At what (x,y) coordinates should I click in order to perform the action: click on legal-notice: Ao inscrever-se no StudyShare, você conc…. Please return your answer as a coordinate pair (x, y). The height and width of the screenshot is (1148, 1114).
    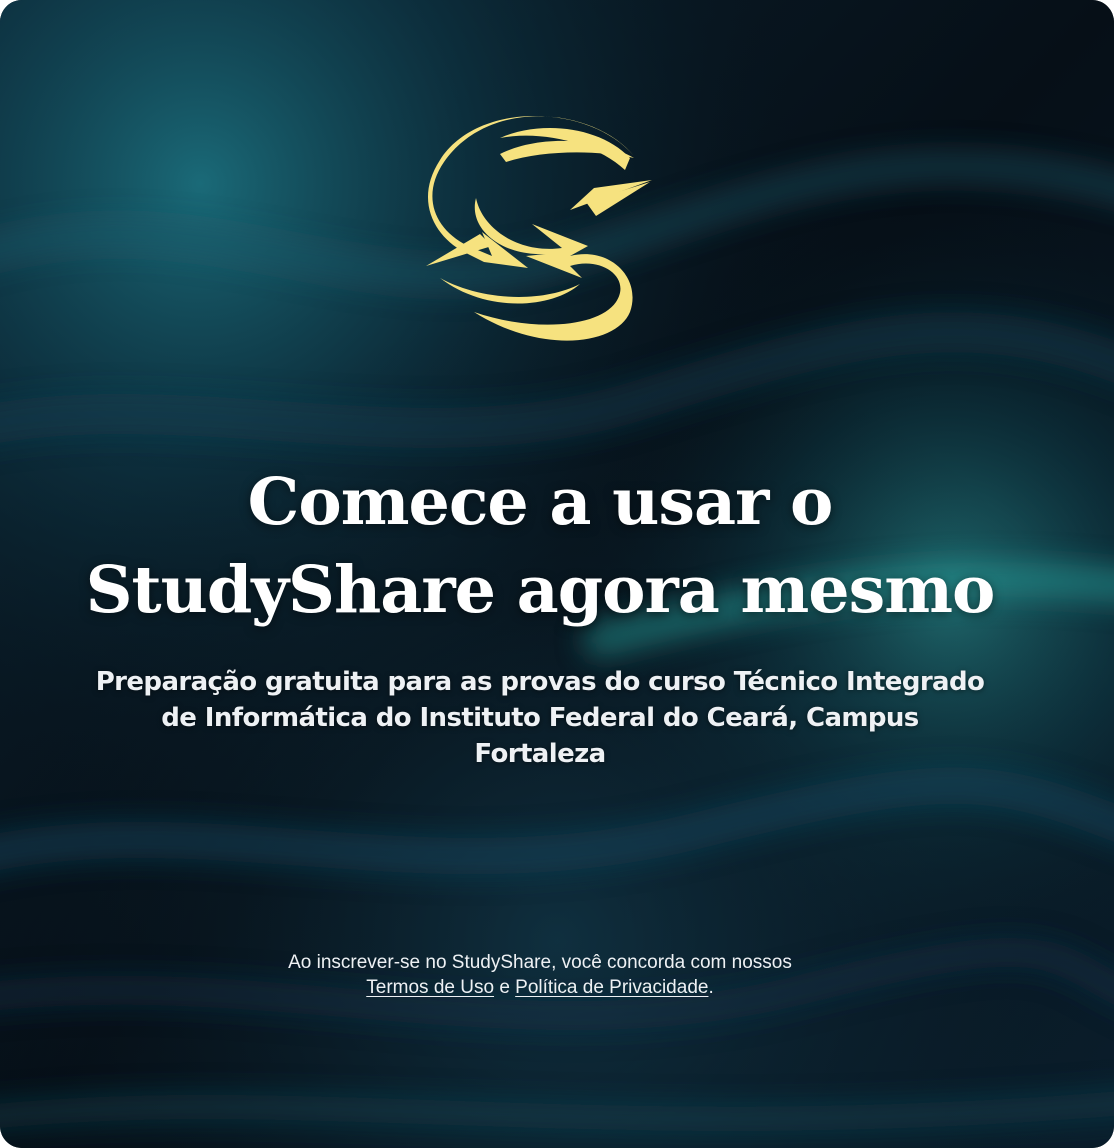
    Looking at the image, I should click on (540, 975).